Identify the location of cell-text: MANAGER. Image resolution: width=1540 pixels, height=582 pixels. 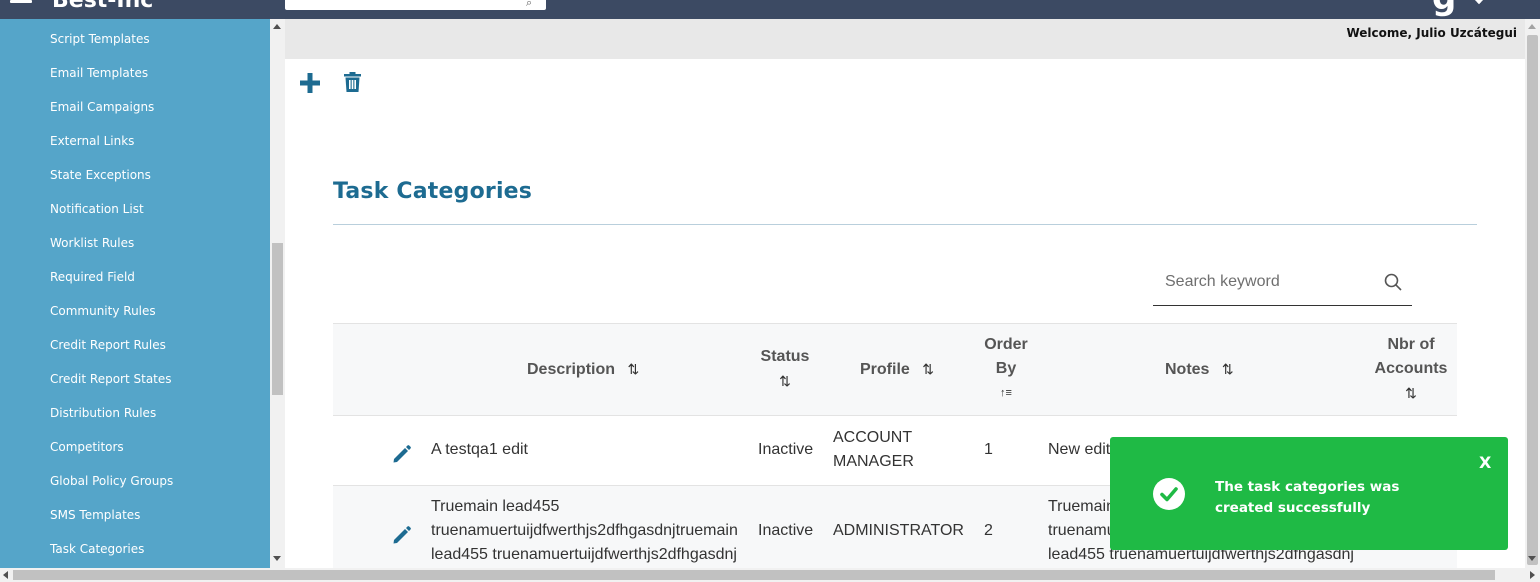
(873, 461).